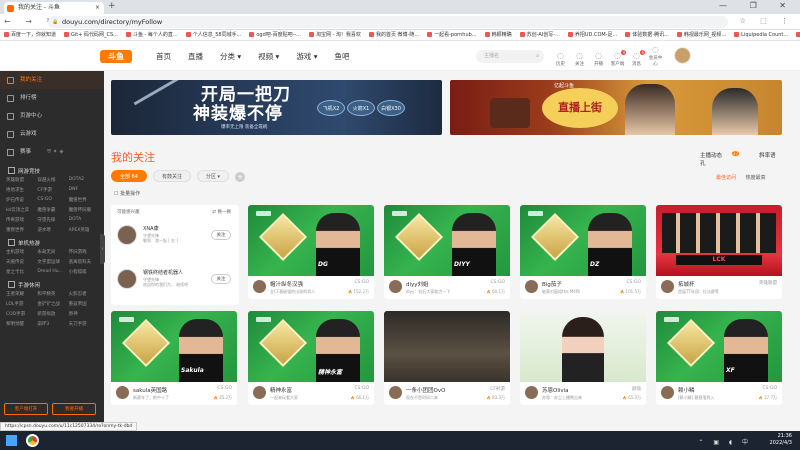 The height and width of the screenshot is (450, 800). I want to click on sidebar-category: CF手游, so click(52, 190).